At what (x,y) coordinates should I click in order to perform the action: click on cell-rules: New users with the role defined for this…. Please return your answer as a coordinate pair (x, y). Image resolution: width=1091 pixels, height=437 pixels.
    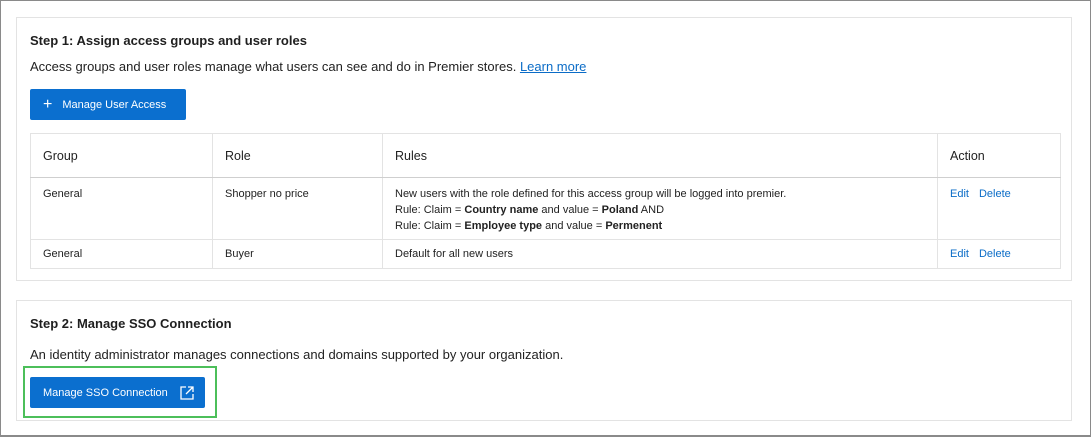
    Looking at the image, I should click on (660, 208).